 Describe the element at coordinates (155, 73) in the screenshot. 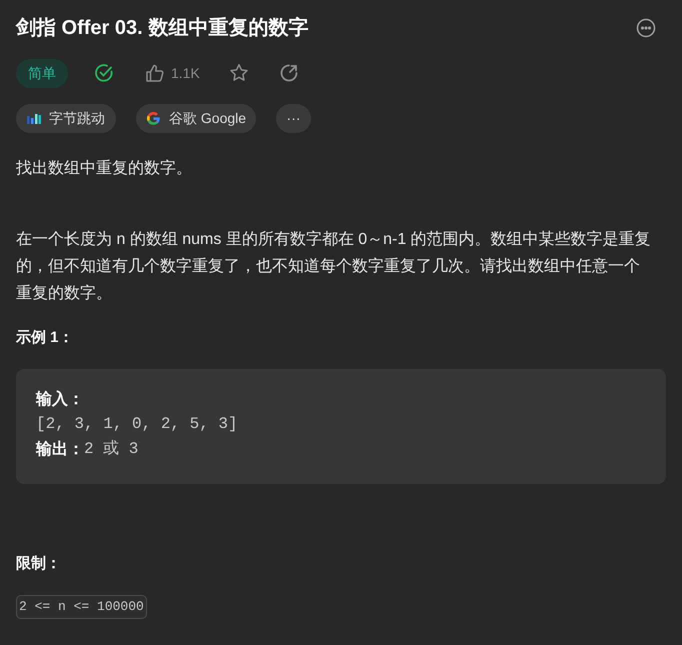

I see `thumbs-up-icon` at that location.